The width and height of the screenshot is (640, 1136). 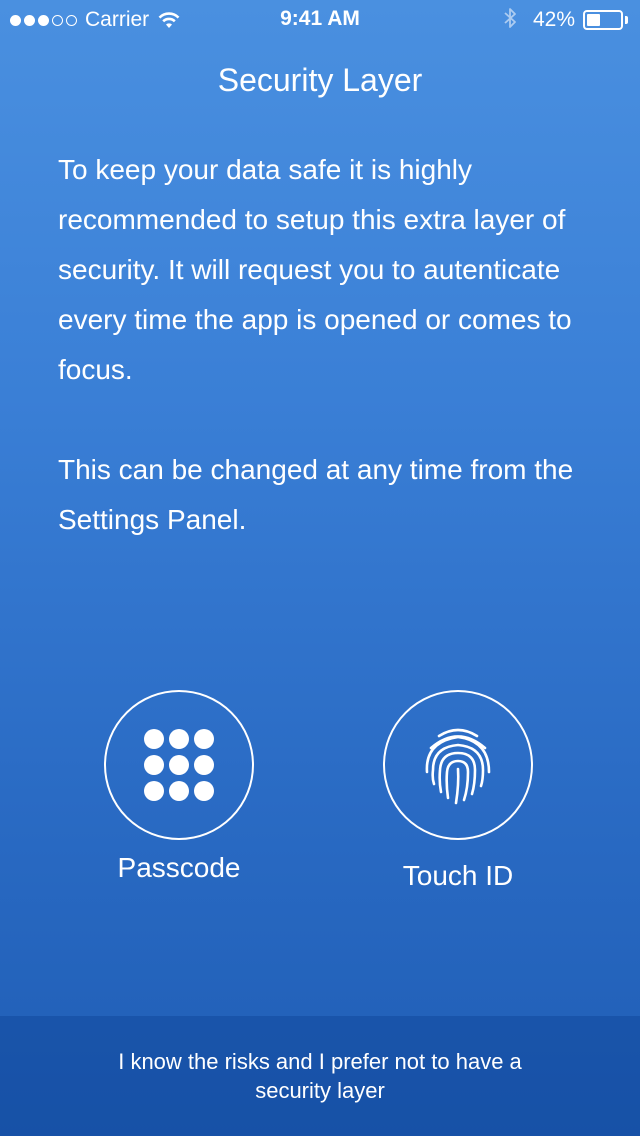 I want to click on bluetooth-icon, so click(x=510, y=20).